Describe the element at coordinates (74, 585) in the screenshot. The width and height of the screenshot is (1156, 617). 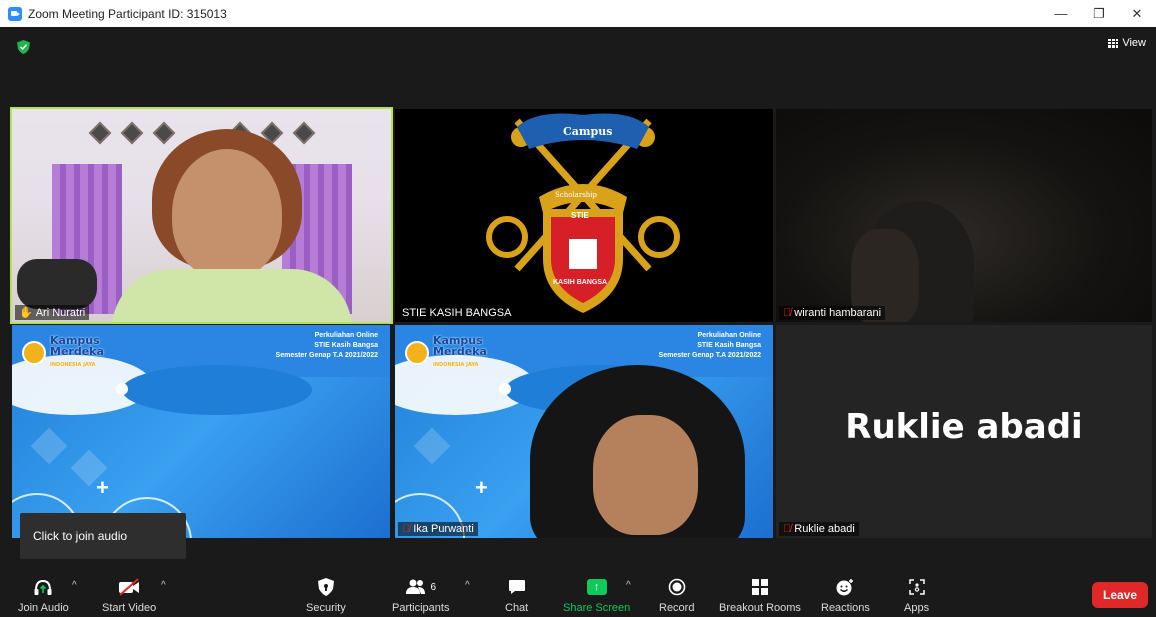
I see `audio-options-caret-icon: ^` at that location.